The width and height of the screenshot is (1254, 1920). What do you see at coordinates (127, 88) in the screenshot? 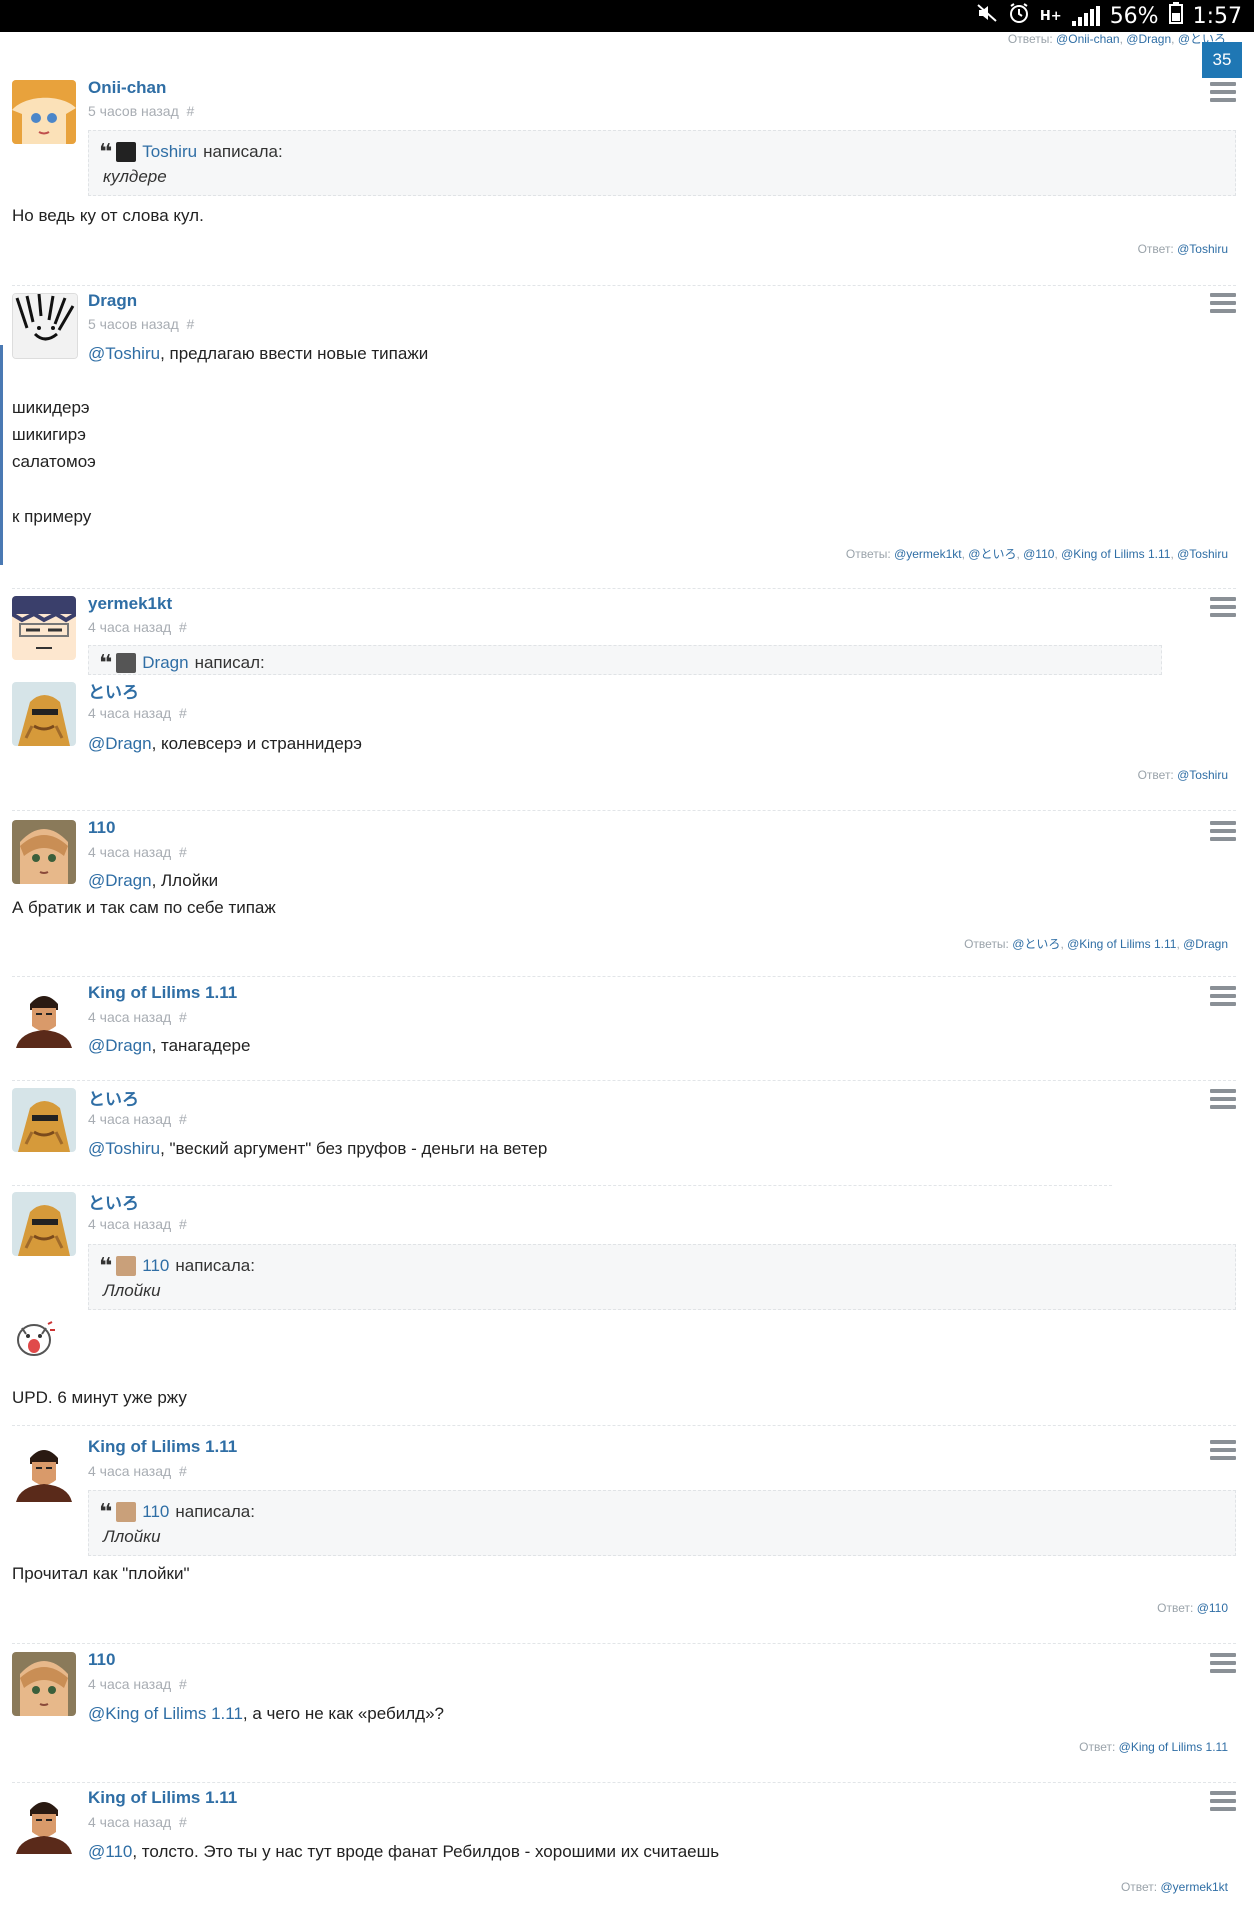
I see `author-name: Onii-chan` at bounding box center [127, 88].